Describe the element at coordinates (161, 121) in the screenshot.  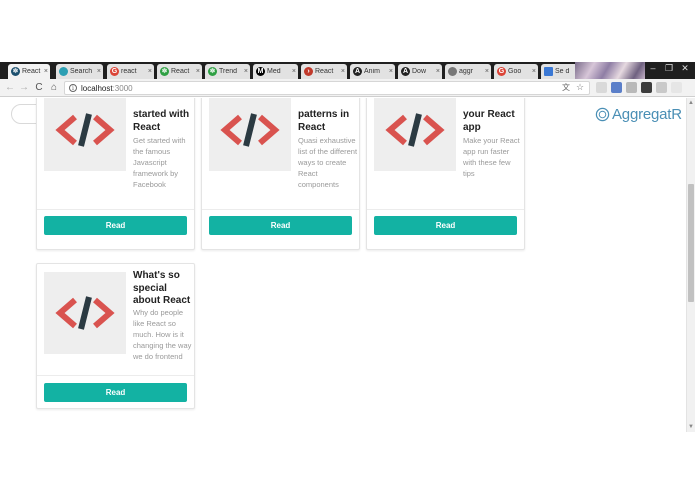
I see `article-title: started with React` at that location.